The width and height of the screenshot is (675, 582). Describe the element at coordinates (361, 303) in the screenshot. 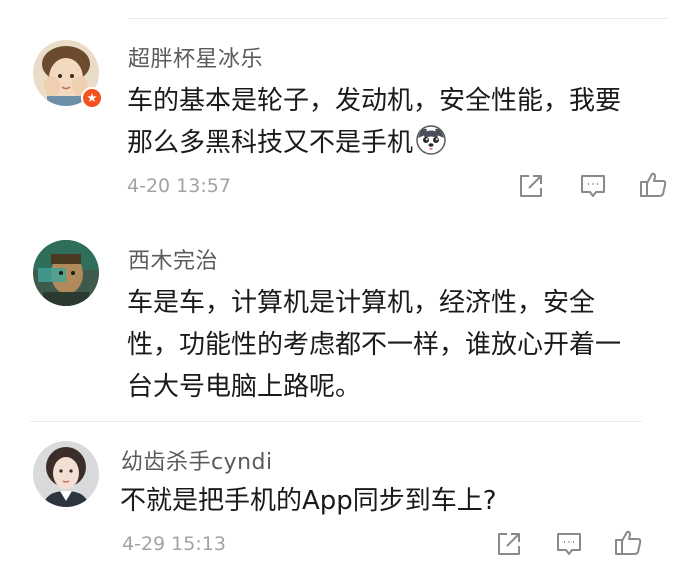

I see `comment-line: 车是车，计算机是计算机，经济性，安全` at that location.